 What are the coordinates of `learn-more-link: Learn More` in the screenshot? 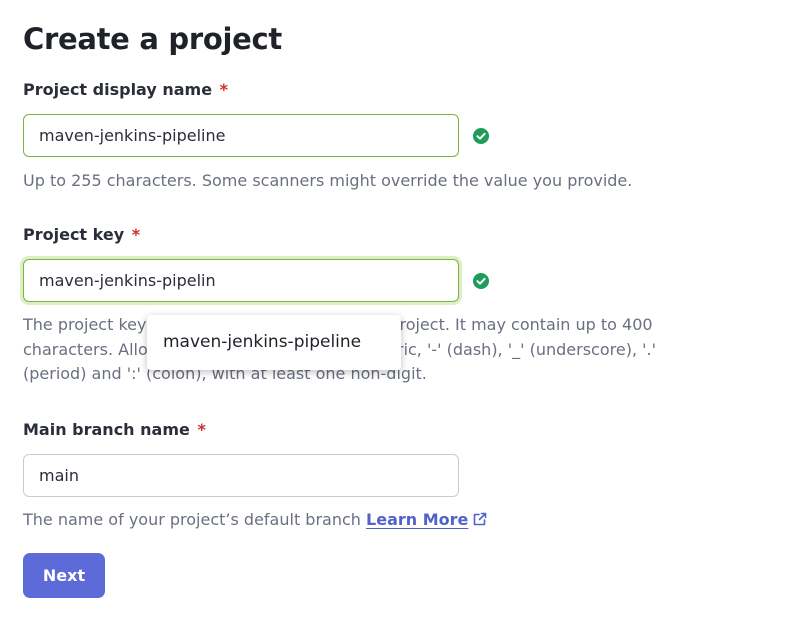 It's located at (427, 519).